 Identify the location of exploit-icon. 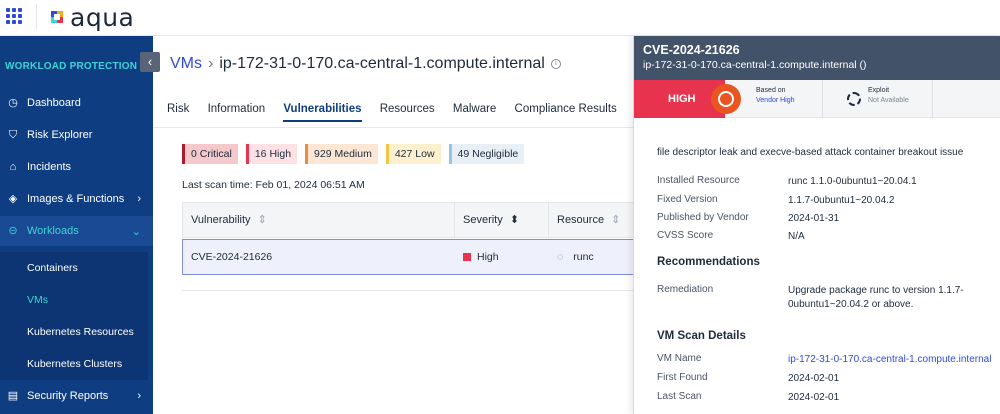
(854, 99).